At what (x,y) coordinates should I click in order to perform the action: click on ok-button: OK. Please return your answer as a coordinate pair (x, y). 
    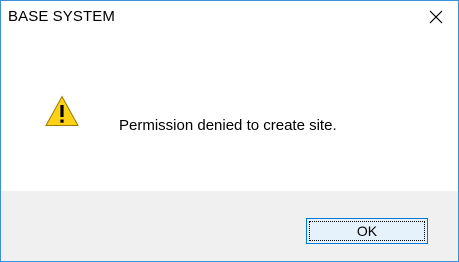
    Looking at the image, I should click on (367, 231).